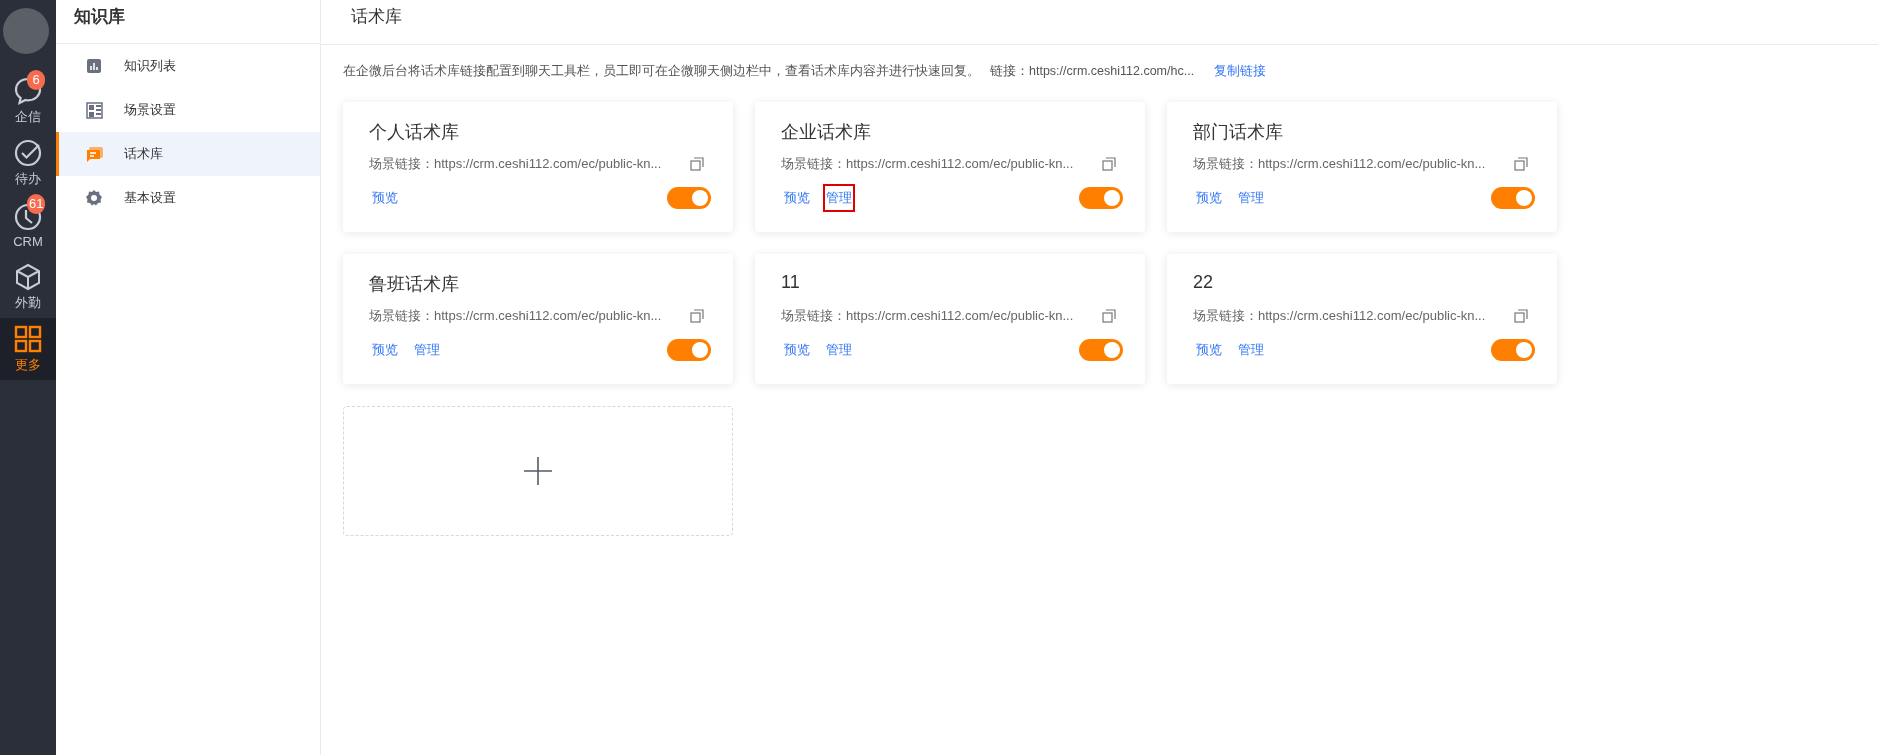  What do you see at coordinates (826, 132) in the screenshot?
I see `card-title: 企业话术库` at bounding box center [826, 132].